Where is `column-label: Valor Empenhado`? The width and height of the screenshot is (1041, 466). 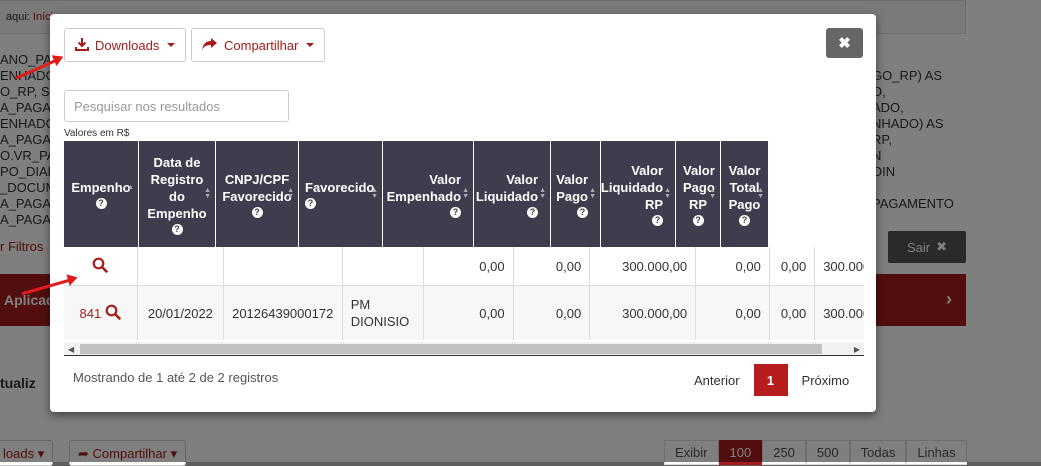
column-label: Valor Empenhado is located at coordinates (424, 187).